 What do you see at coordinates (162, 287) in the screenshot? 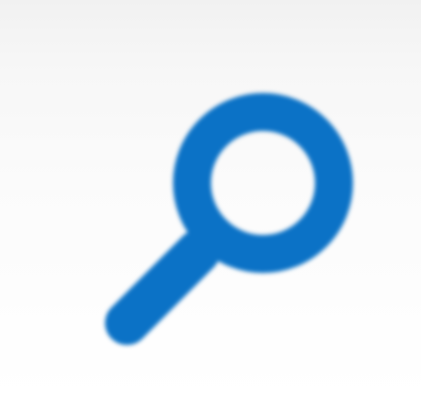
I see `search-icon-handle` at bounding box center [162, 287].